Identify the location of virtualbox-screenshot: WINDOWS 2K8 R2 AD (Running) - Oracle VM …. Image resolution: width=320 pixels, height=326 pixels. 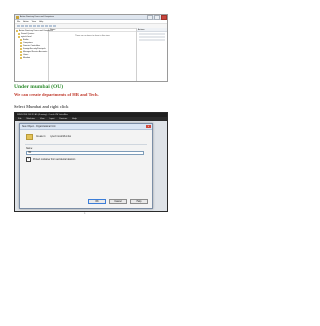
(91, 162).